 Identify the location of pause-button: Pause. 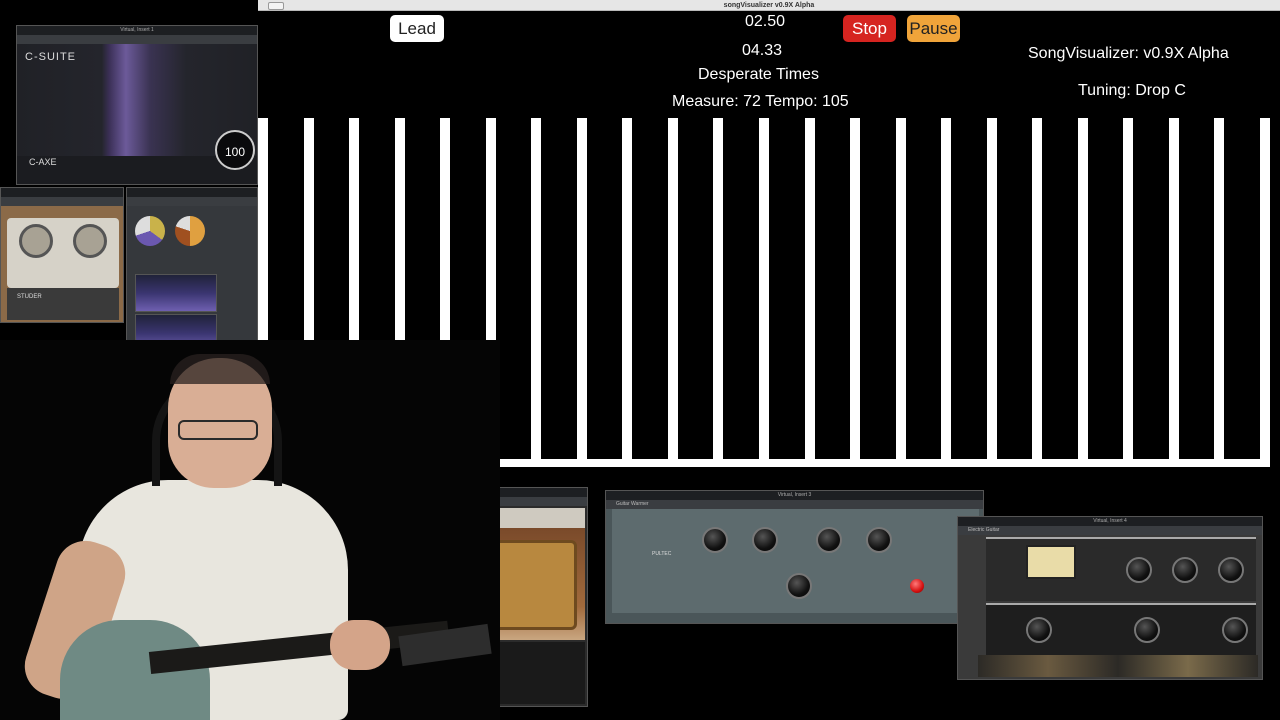
(933, 28).